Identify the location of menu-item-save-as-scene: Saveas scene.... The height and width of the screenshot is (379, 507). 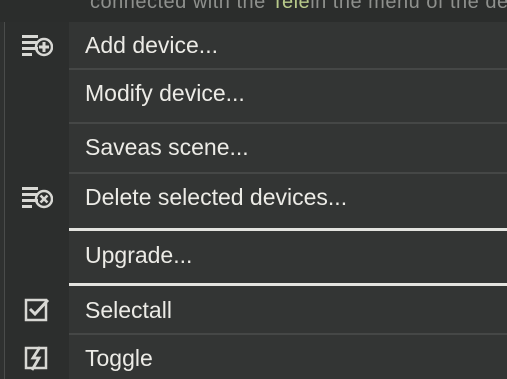
(256, 147).